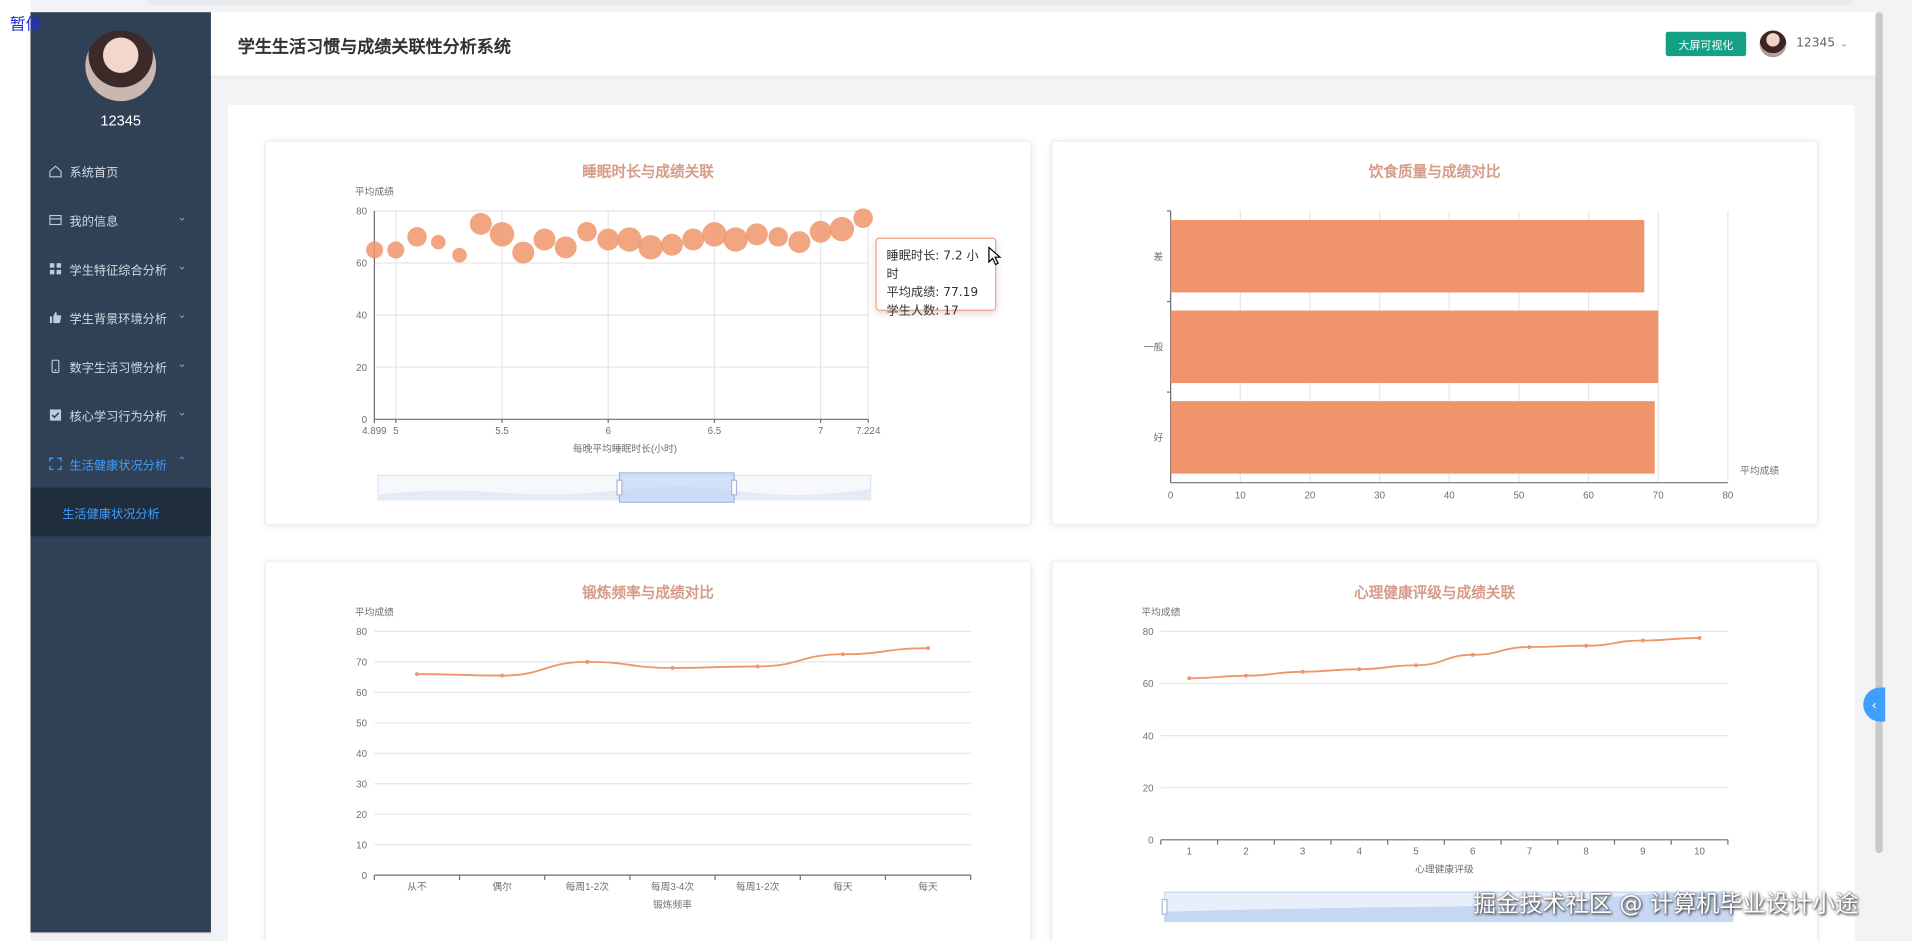 This screenshot has height=941, width=1912. I want to click on left-gutter, so click(15, 470).